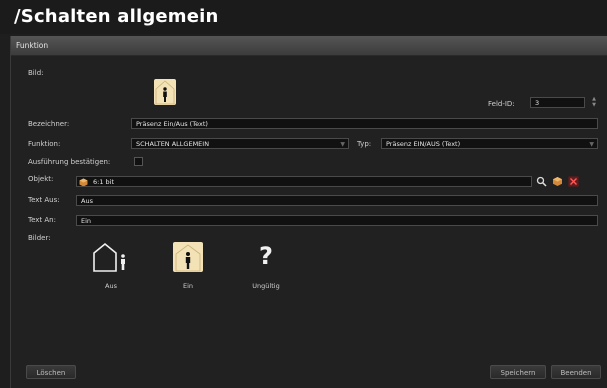 The image size is (607, 388). Describe the element at coordinates (576, 372) in the screenshot. I see `close-button: Beenden` at that location.